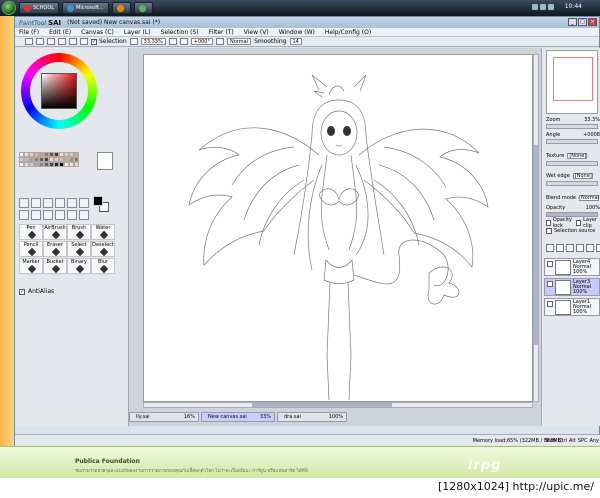 The width and height of the screenshot is (600, 498). What do you see at coordinates (572, 287) in the screenshot?
I see `layer-item-selected: Layer3 Normal 100%` at bounding box center [572, 287].